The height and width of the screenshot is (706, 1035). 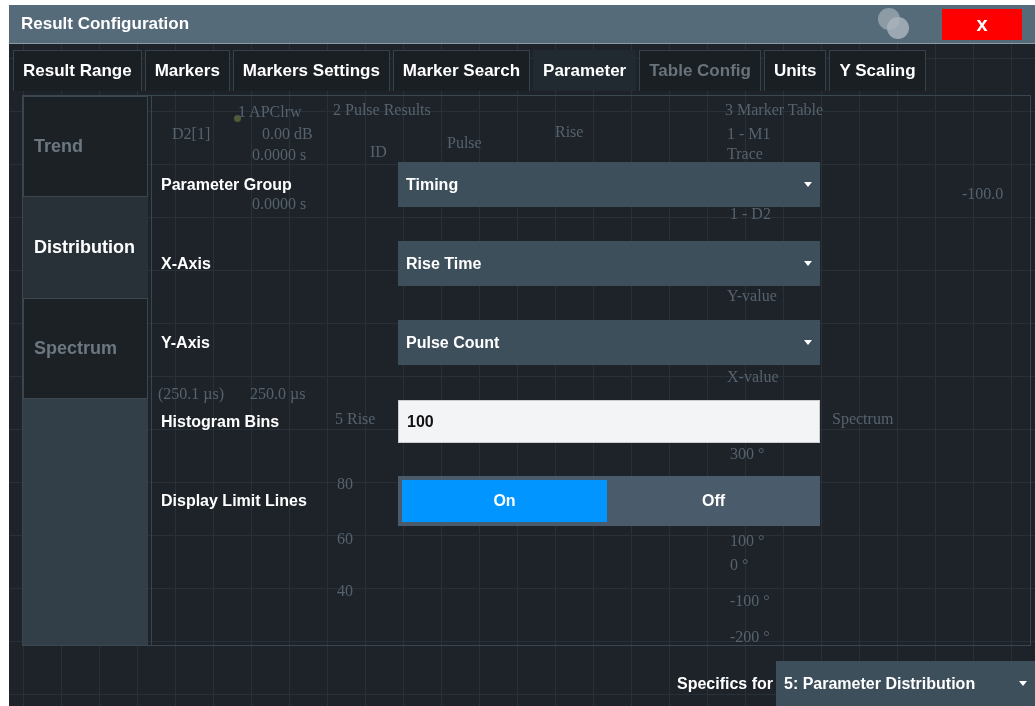 I want to click on side-tab: Trend, so click(x=85, y=146).